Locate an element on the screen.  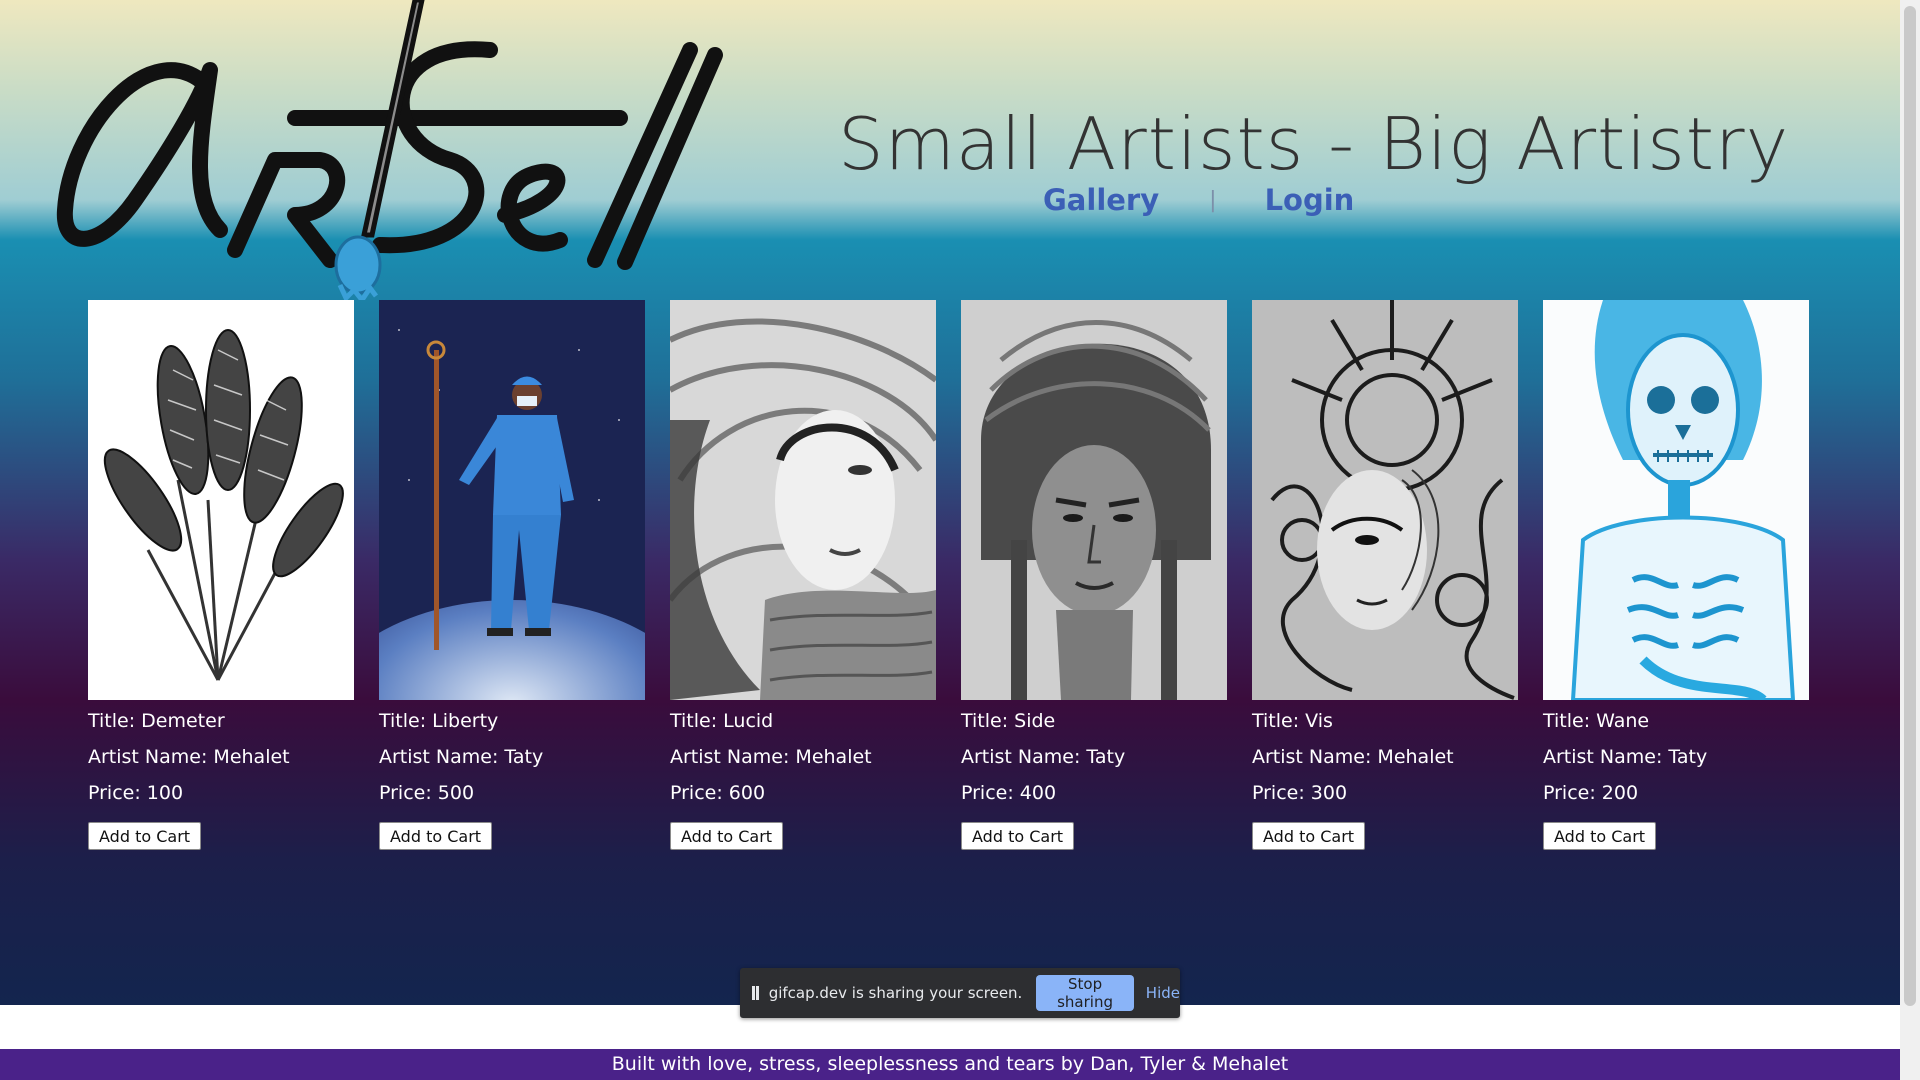
tagline: Small Artists - Big Artistry is located at coordinates (1314, 144).